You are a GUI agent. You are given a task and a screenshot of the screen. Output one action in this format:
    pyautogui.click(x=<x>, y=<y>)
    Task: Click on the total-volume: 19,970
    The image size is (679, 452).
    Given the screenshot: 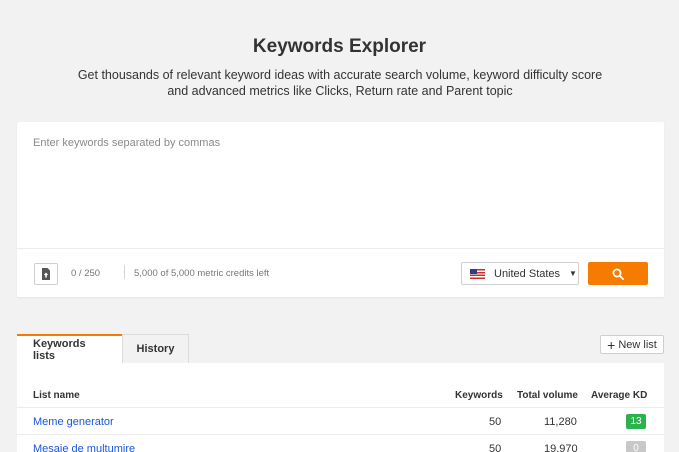 What is the action you would take?
    pyautogui.click(x=561, y=447)
    